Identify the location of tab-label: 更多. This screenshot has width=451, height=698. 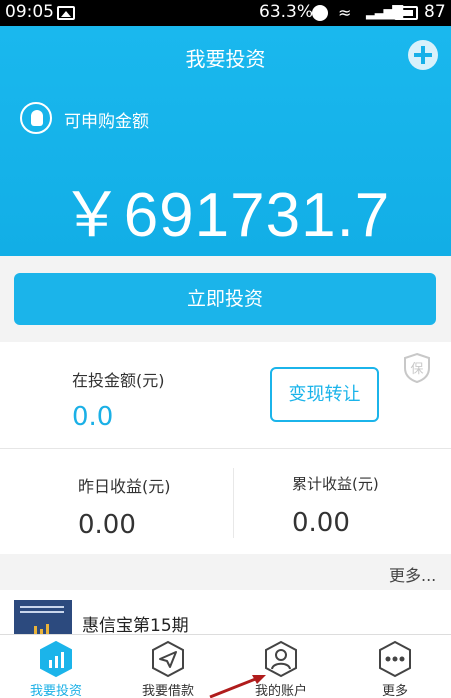
(394, 691).